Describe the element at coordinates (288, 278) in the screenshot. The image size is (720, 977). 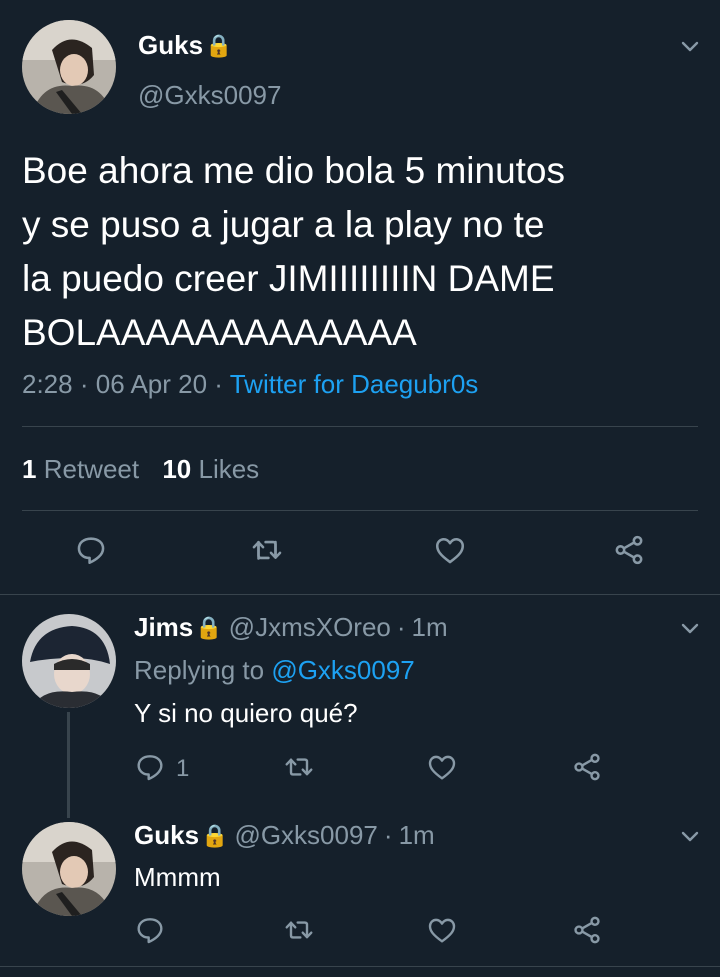
I see `tweet-text-line: la puedo creer JIMIIIIIIIIN DAME` at that location.